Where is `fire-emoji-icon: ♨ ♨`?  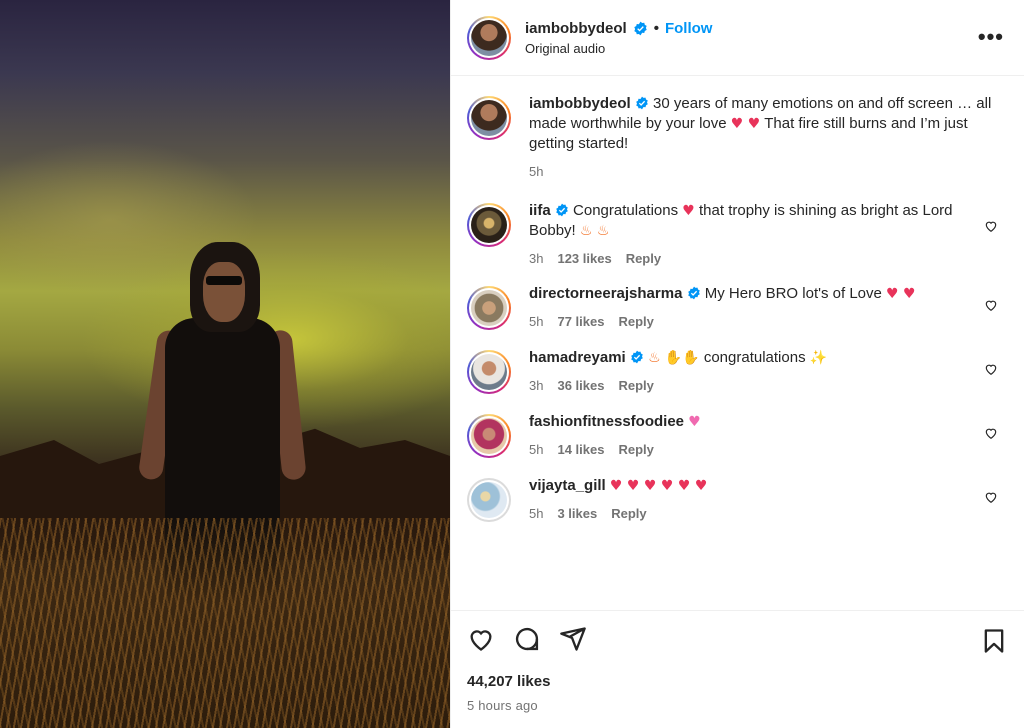 fire-emoji-icon: ♨ ♨ is located at coordinates (594, 231).